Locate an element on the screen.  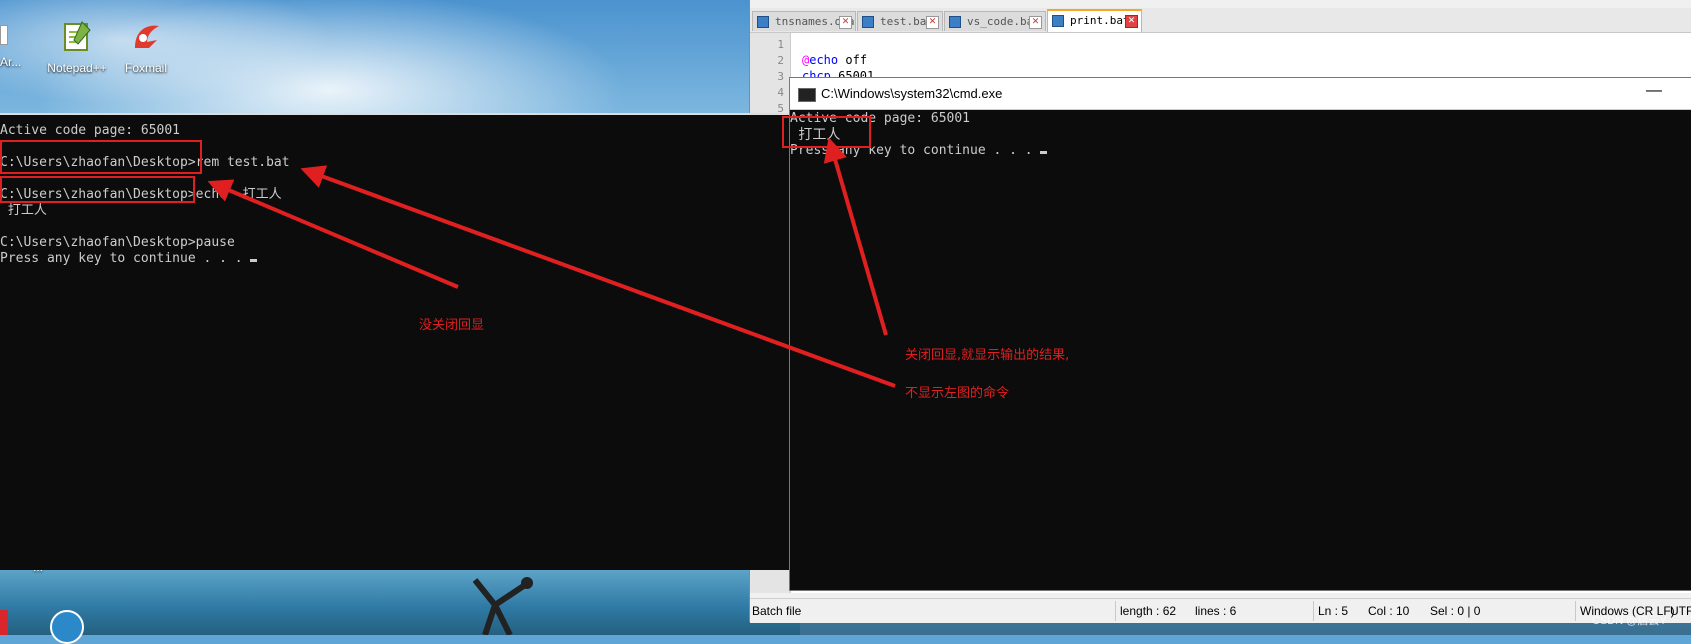
annotation-left: 没关闭回显 is located at coordinates (452, 325).